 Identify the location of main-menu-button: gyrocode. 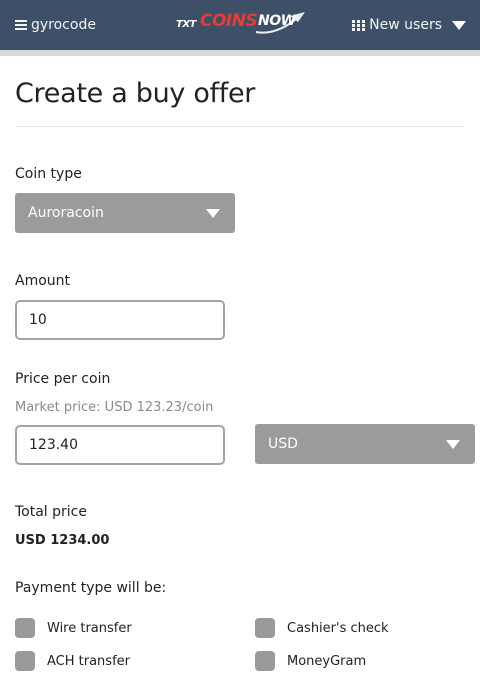
(55, 25).